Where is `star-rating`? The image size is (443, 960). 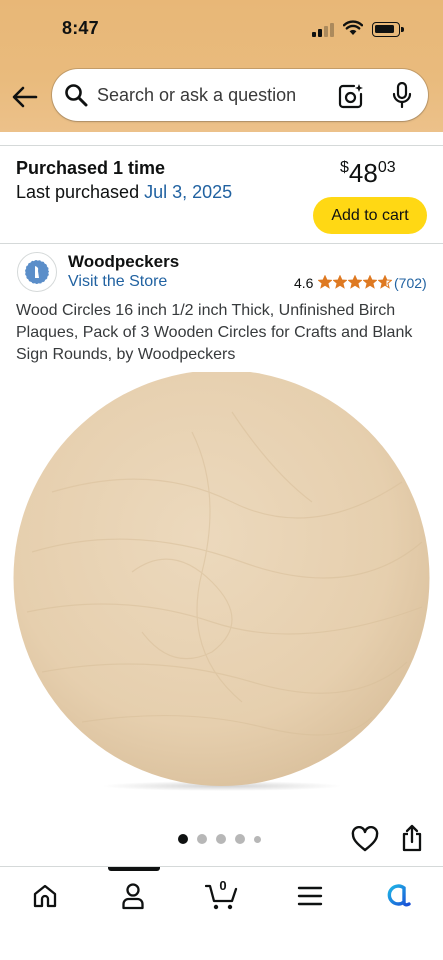 star-rating is located at coordinates (355, 282).